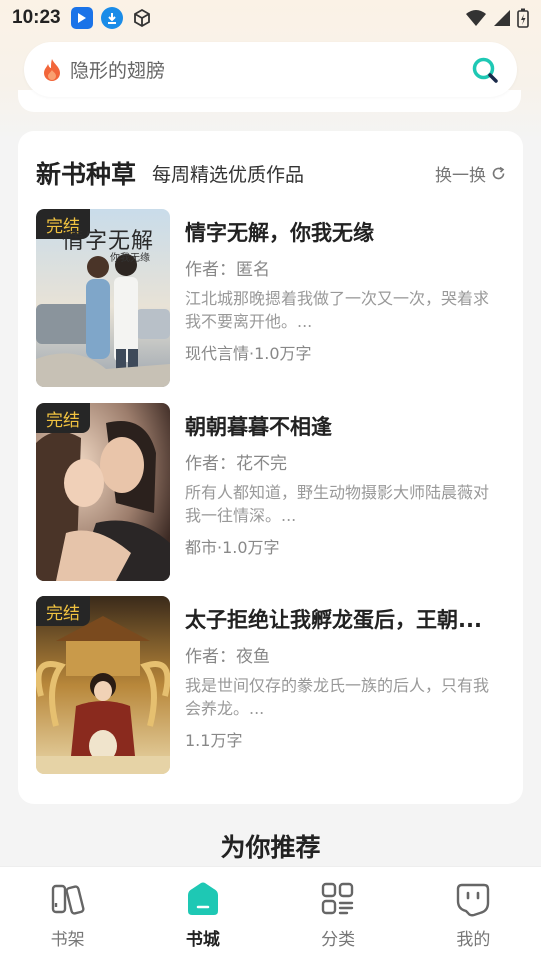  Describe the element at coordinates (232, 547) in the screenshot. I see `book-meta: 都市·1.0万字` at that location.